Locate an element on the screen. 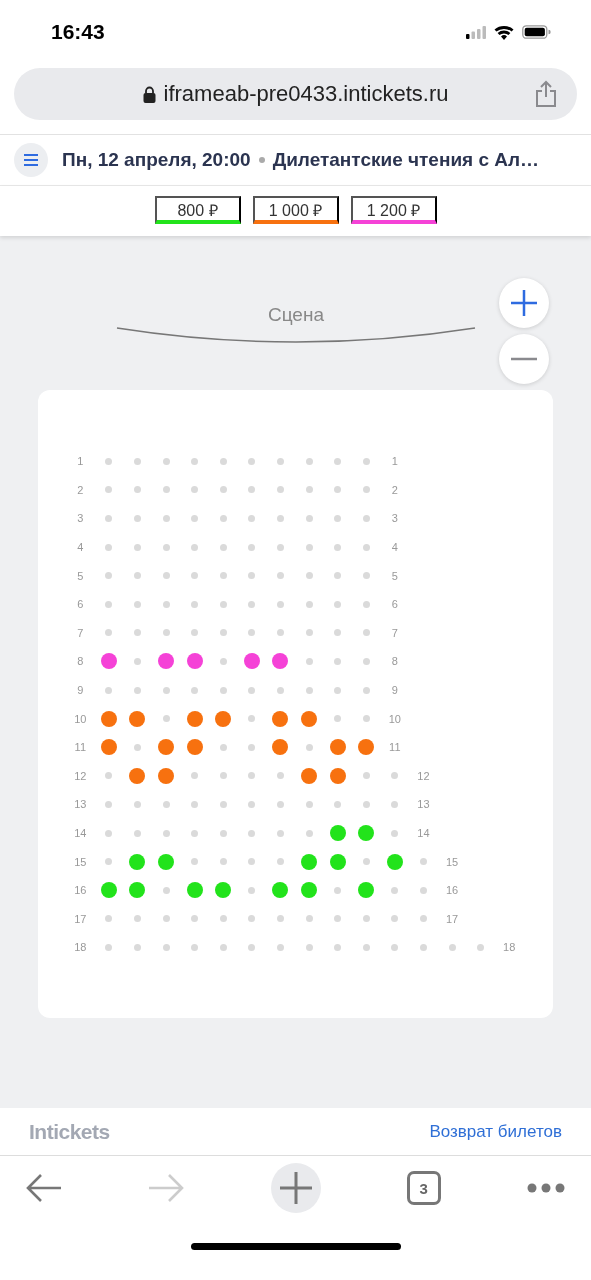 The width and height of the screenshot is (591, 1280). status-time: 16:43 is located at coordinates (78, 32).